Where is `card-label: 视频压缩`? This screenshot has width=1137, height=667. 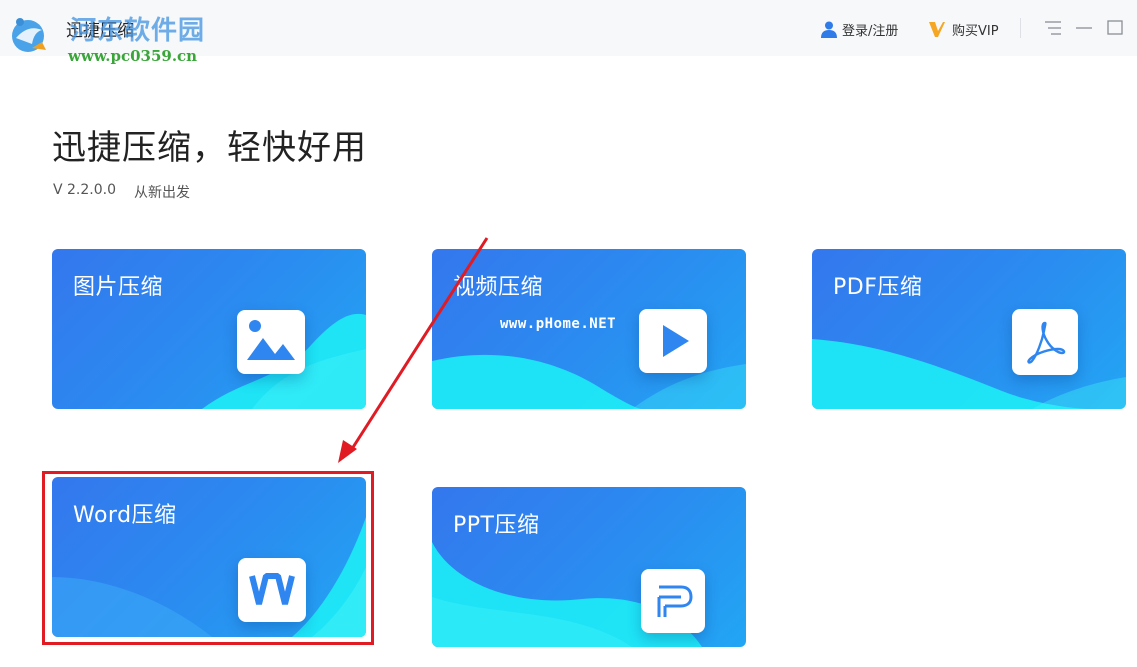 card-label: 视频压缩 is located at coordinates (498, 287).